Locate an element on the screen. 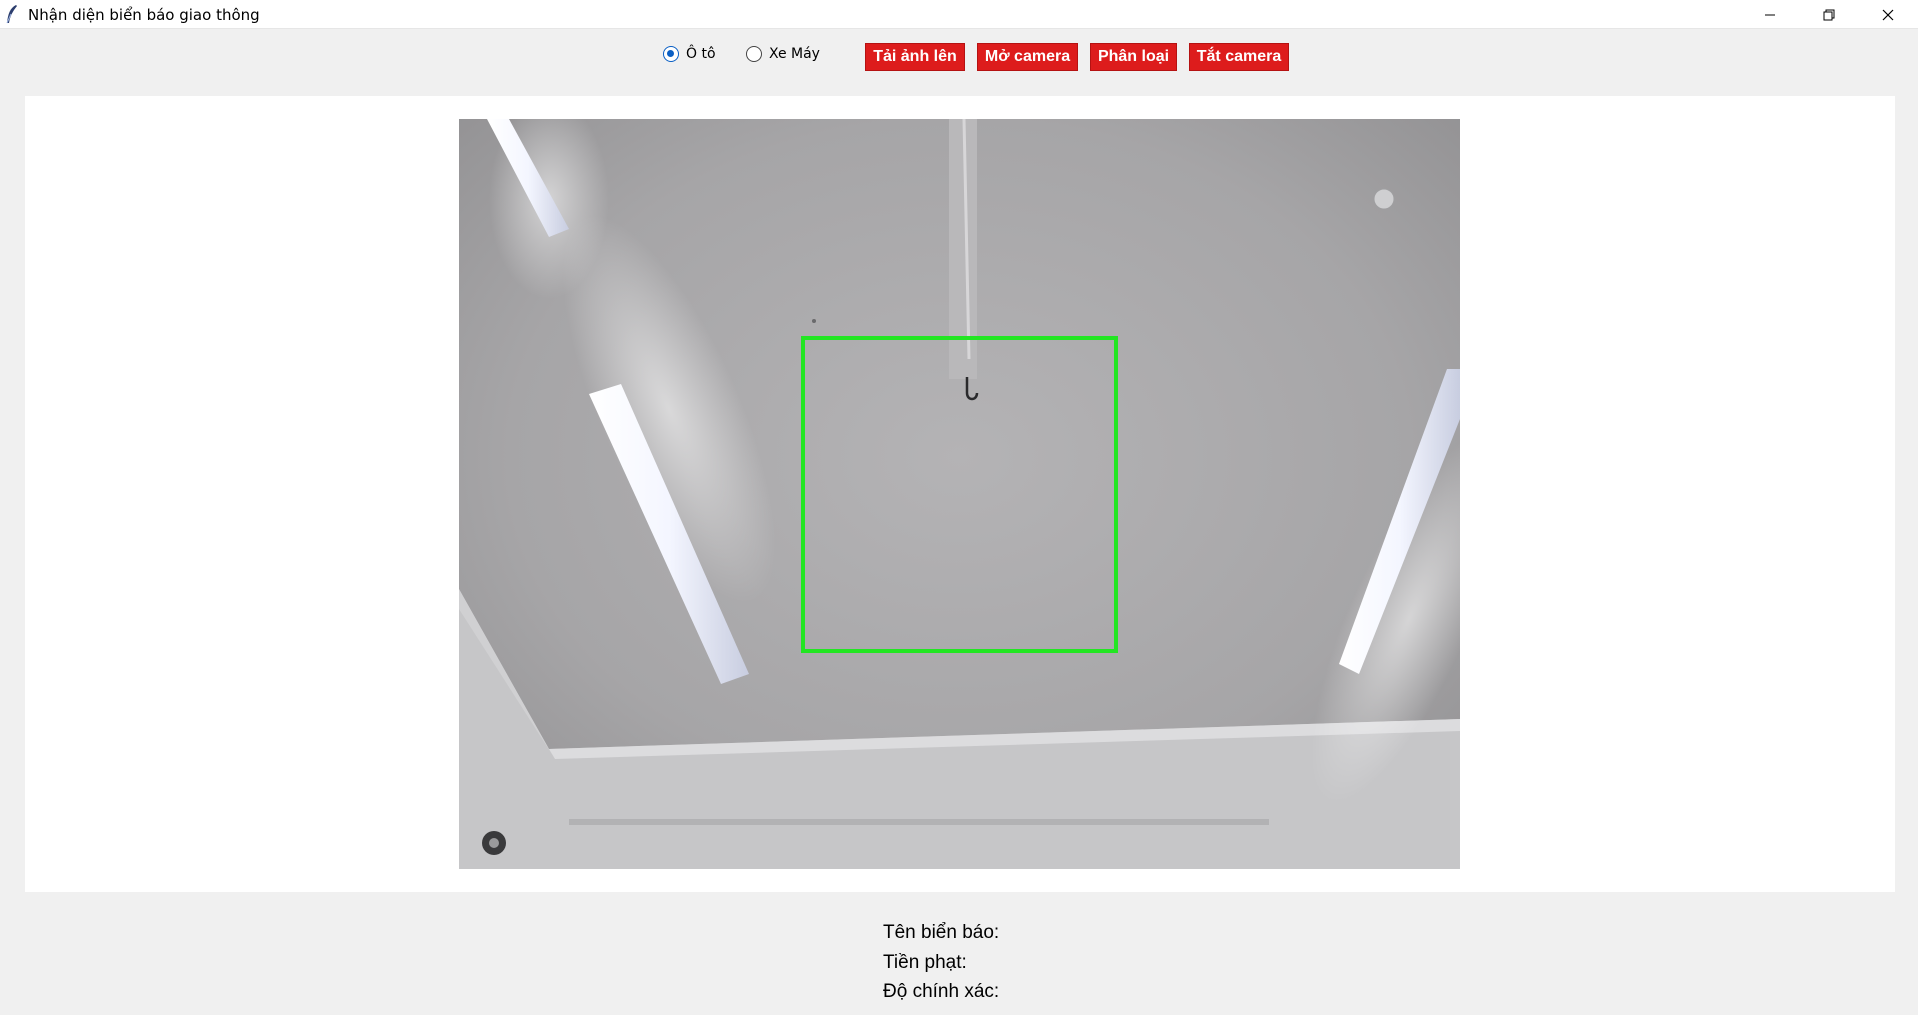 The height and width of the screenshot is (1015, 1918). radio-car-indicator is located at coordinates (671, 54).